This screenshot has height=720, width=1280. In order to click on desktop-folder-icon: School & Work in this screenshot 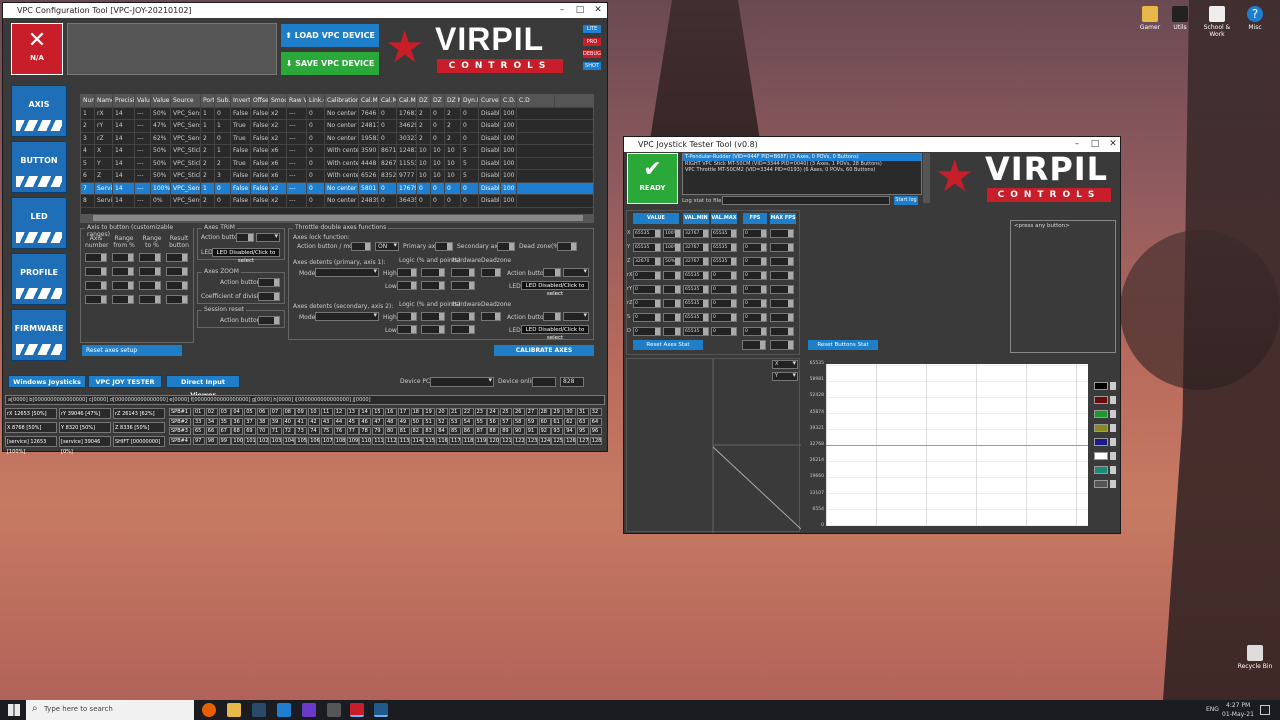, I will do `click(1217, 22)`.